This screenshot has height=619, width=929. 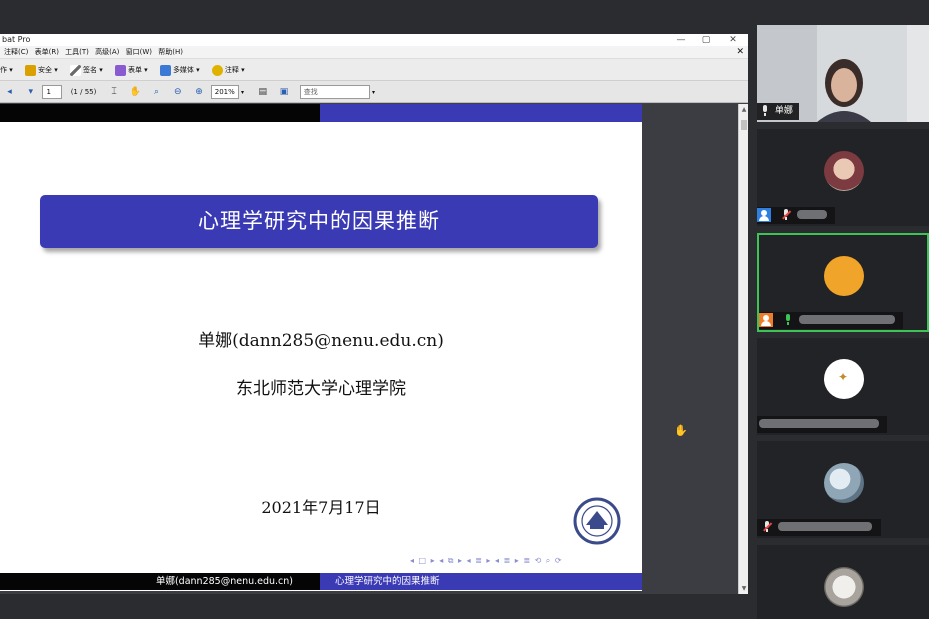 I want to click on zoom-dropdown-icon: ▾, so click(x=242, y=92).